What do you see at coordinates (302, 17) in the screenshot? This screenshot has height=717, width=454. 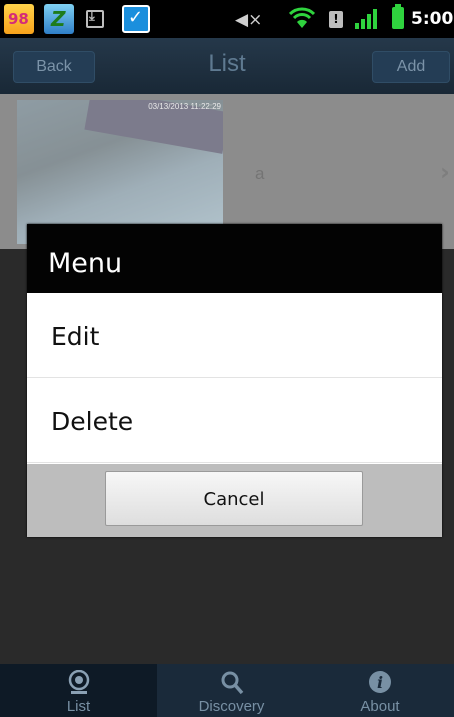 I see `wifi-icon` at bounding box center [302, 17].